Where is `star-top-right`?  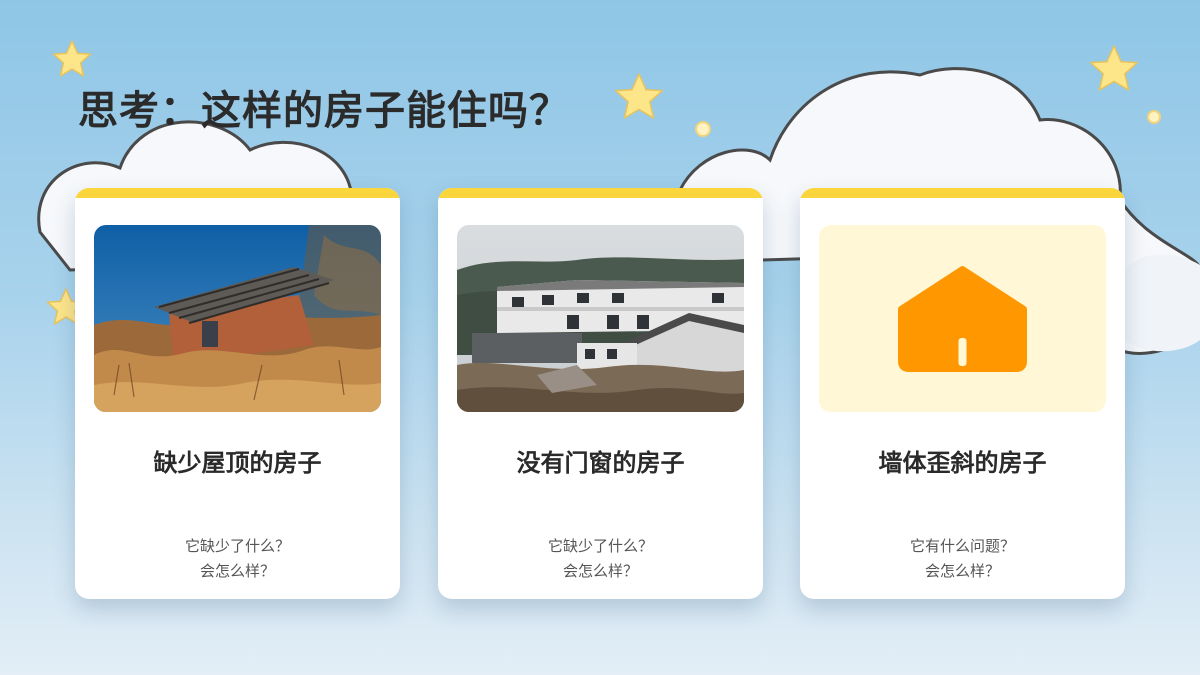
star-top-right is located at coordinates (1114, 68).